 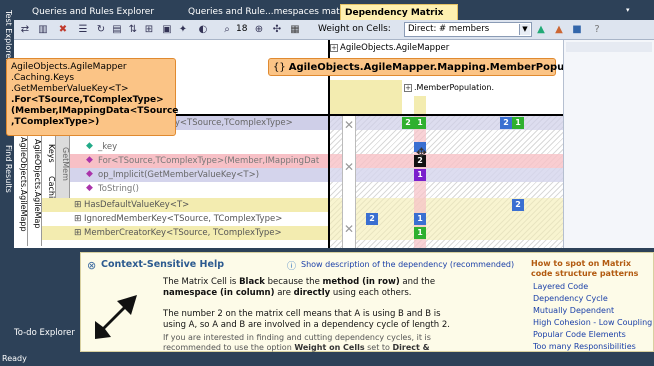 What do you see at coordinates (259, 29) in the screenshot?
I see `zoom-in-icon: ⊕` at bounding box center [259, 29].